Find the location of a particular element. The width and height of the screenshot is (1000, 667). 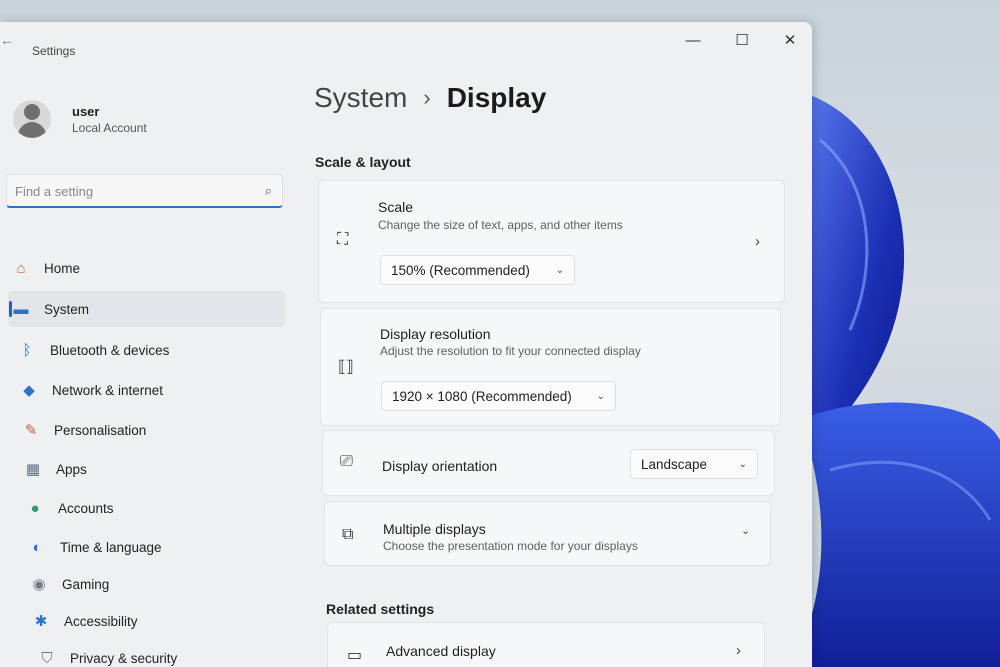

breadcrumb: System › Display is located at coordinates (430, 98).